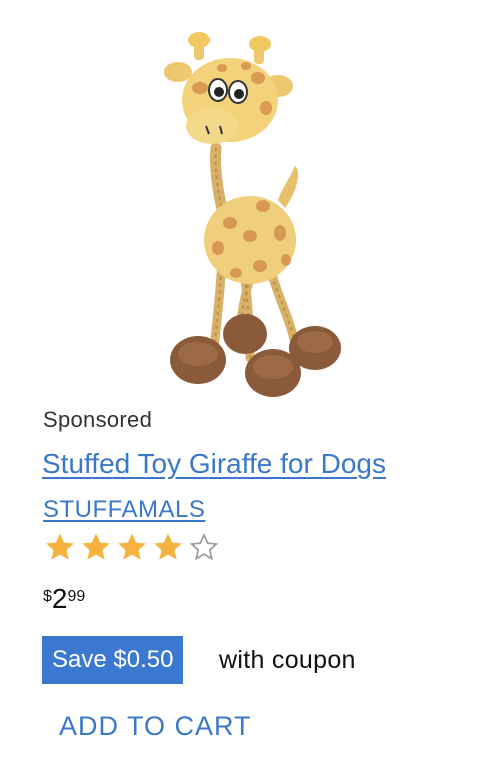 The image size is (496, 784). I want to click on coupon-text: with coupon, so click(287, 660).